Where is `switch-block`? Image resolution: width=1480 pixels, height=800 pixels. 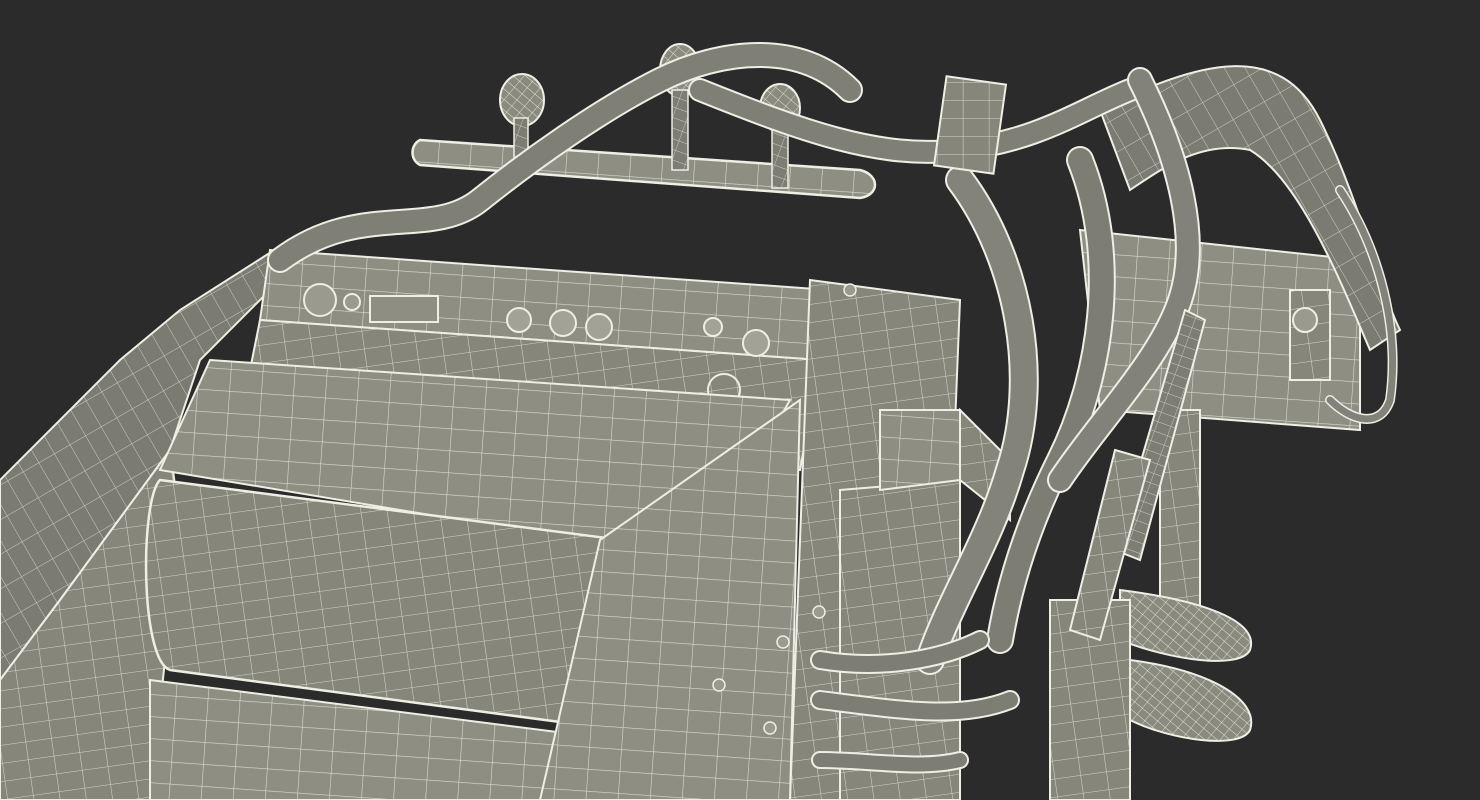 switch-block is located at coordinates (404, 309).